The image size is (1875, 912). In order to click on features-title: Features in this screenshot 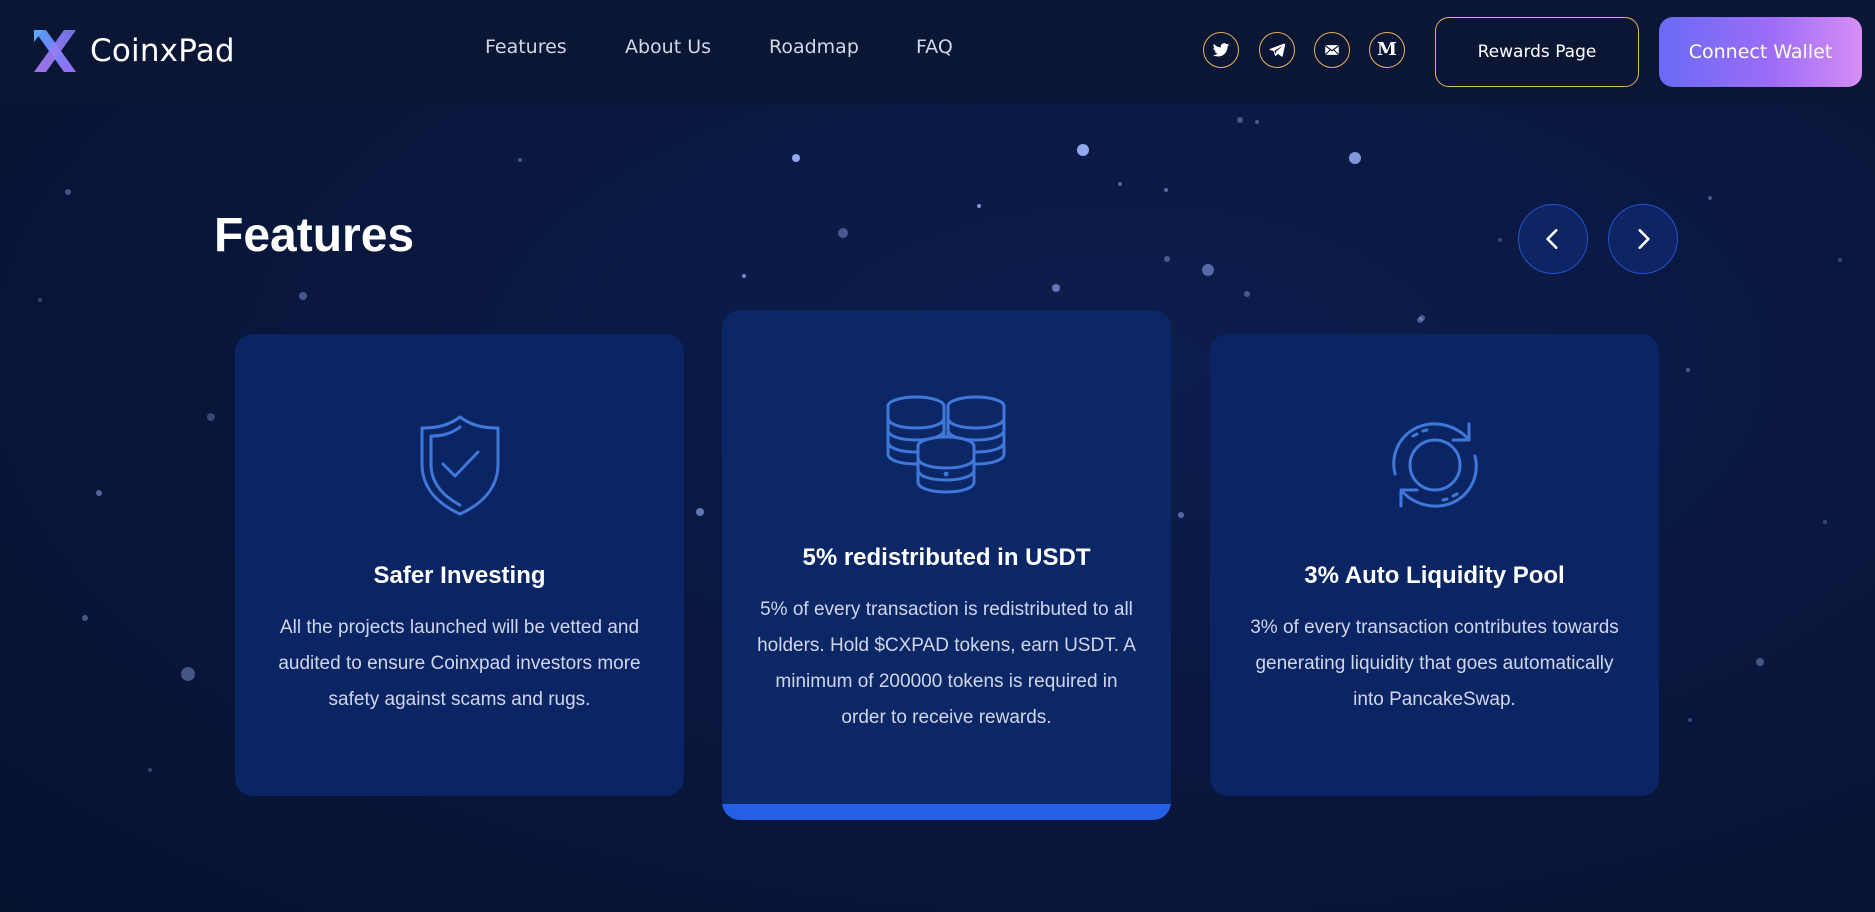, I will do `click(314, 235)`.